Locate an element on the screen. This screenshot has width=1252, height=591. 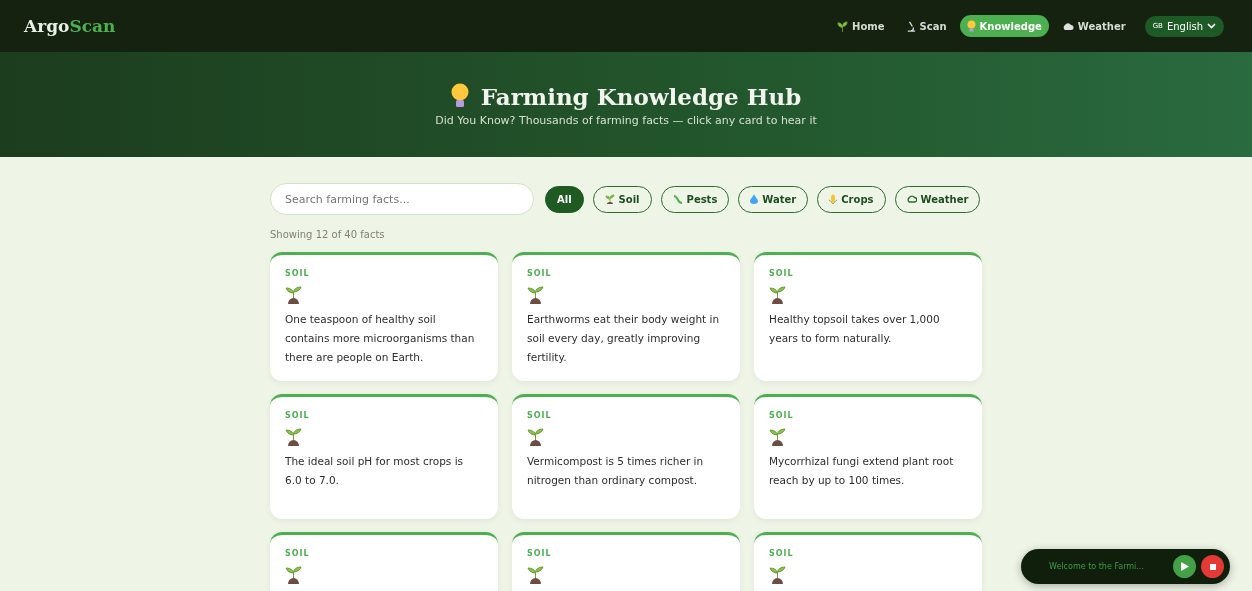
stop-button is located at coordinates (1212, 566).